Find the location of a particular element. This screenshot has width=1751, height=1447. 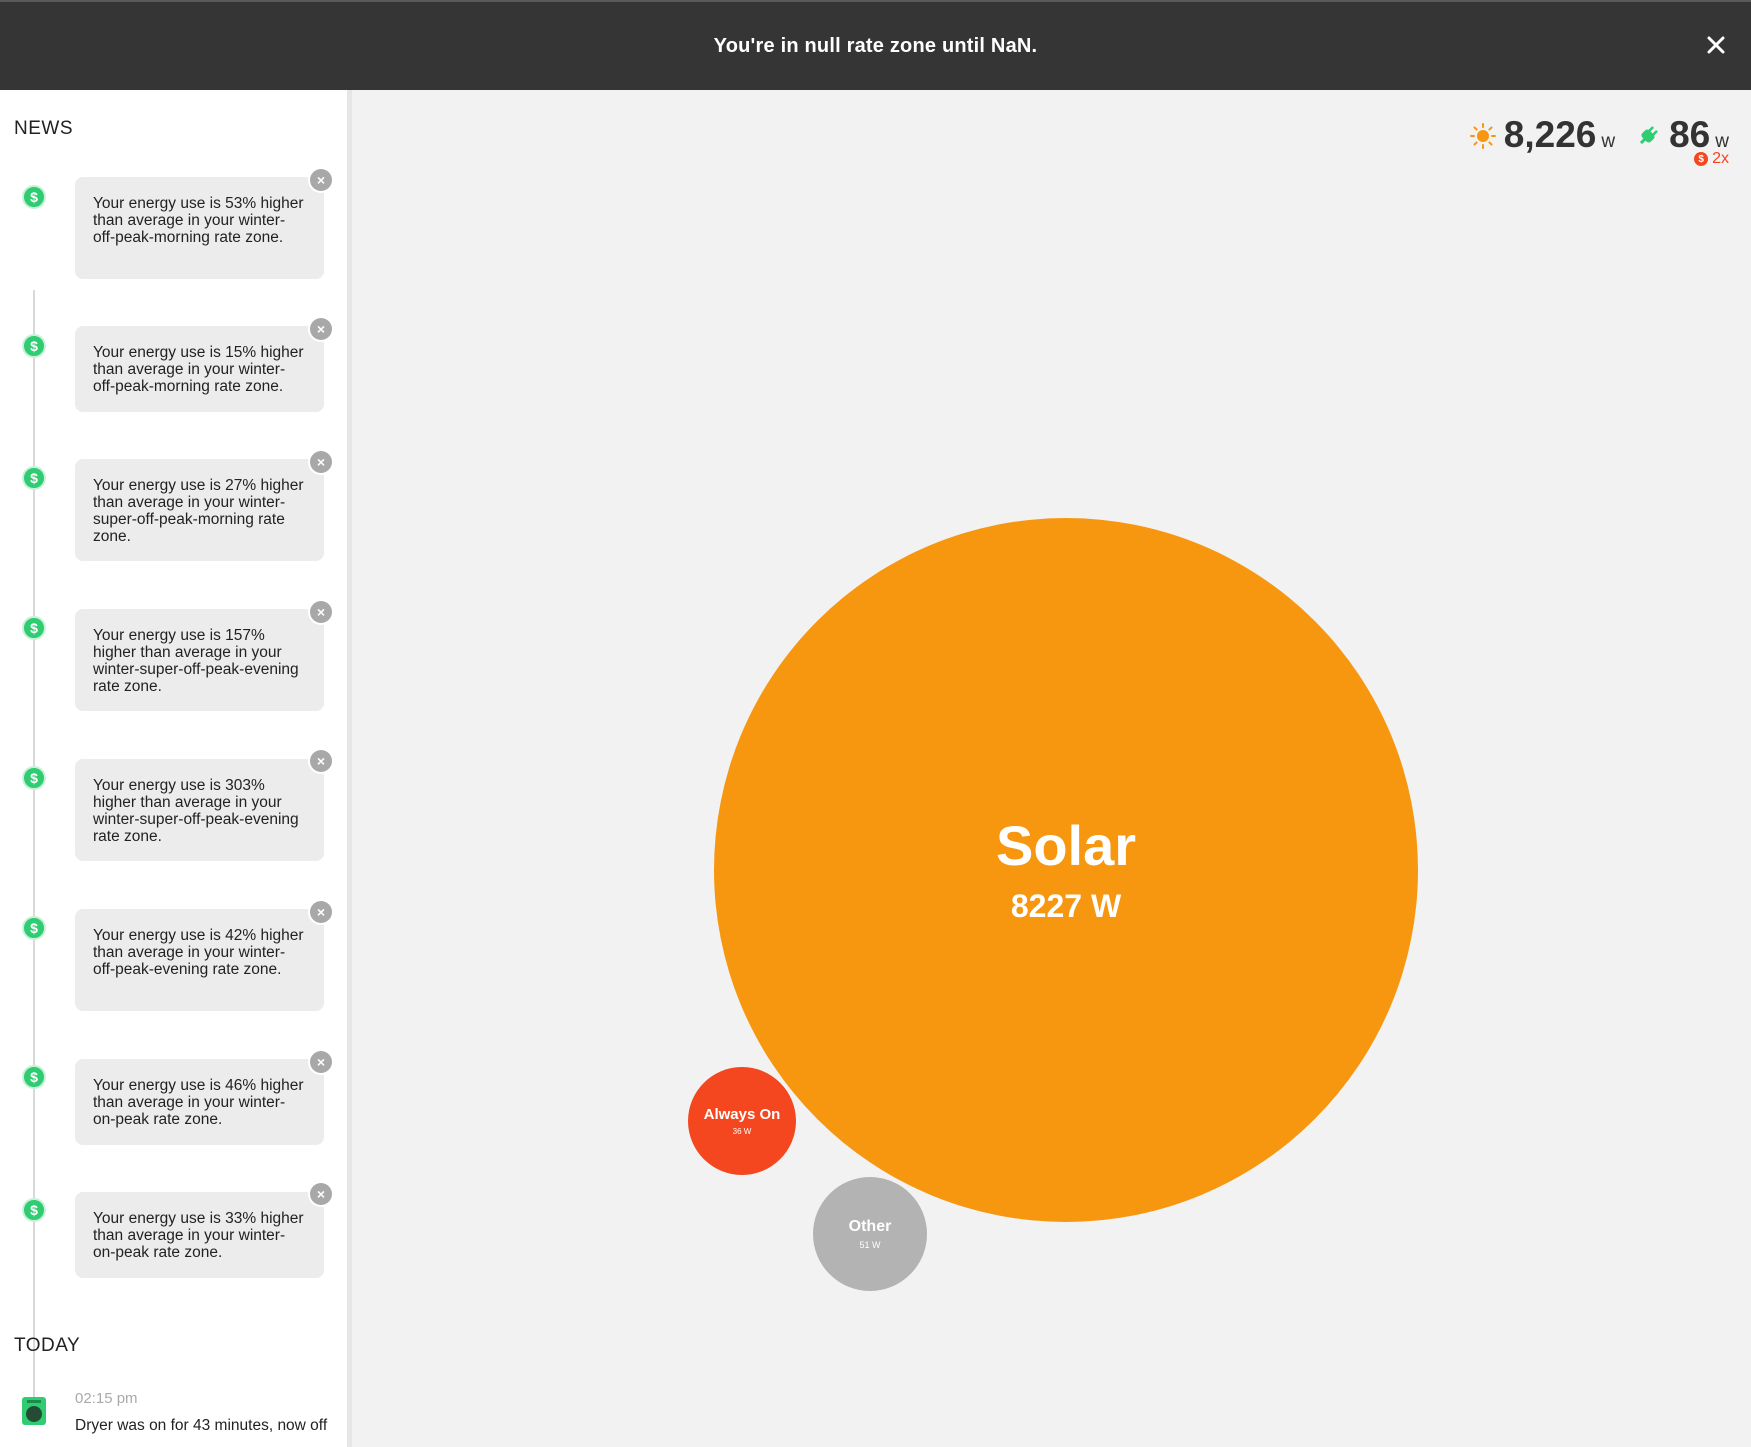

close-icon is located at coordinates (1716, 45).